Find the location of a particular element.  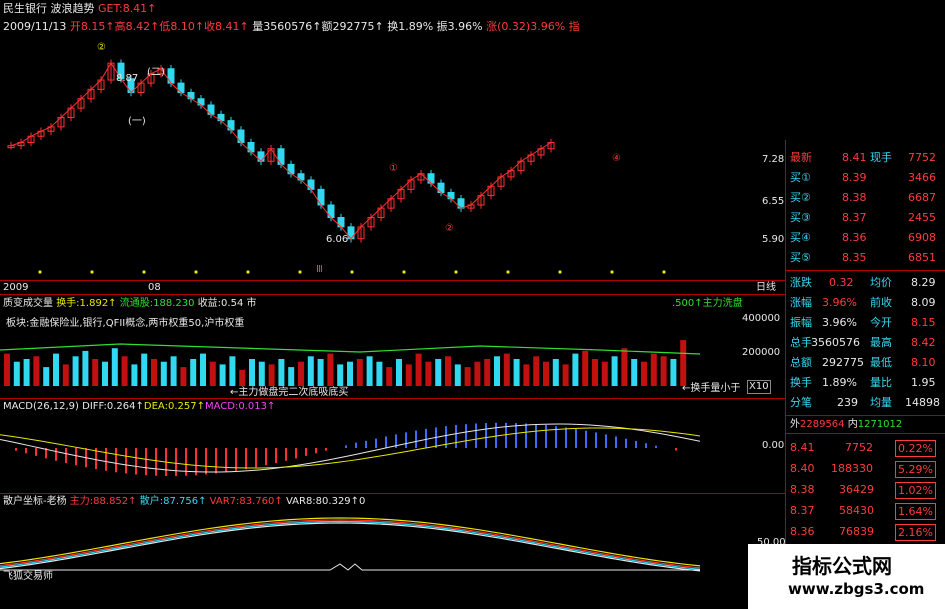

wave-label: (二) is located at coordinates (156, 72).